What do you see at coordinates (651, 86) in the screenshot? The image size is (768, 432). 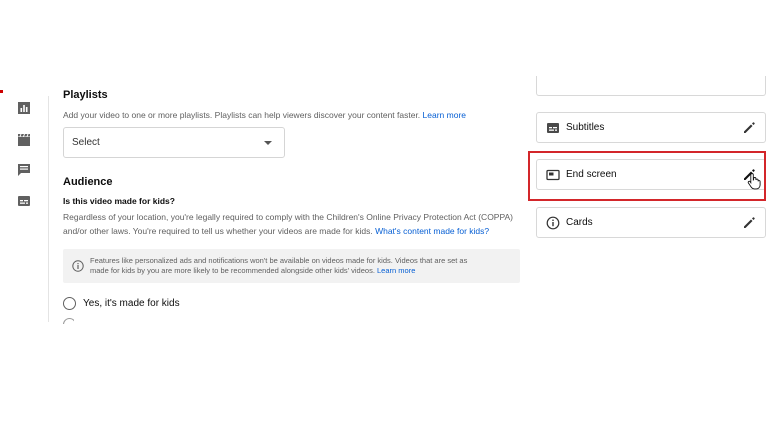 I see `video-element-card-partial` at bounding box center [651, 86].